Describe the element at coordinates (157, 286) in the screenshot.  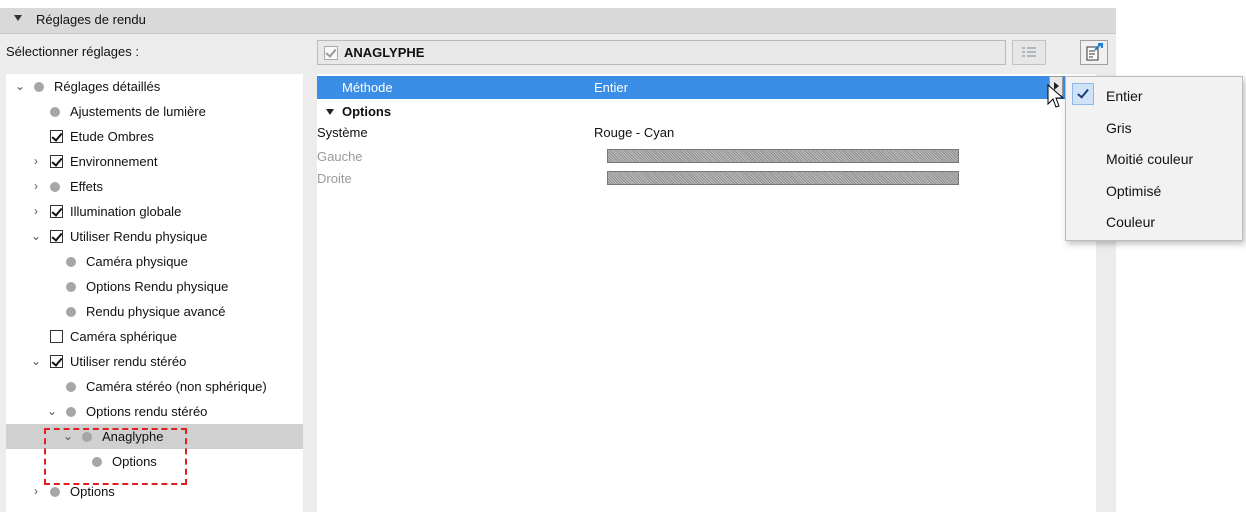
I see `tree-item-label: Options Rendu physique` at that location.